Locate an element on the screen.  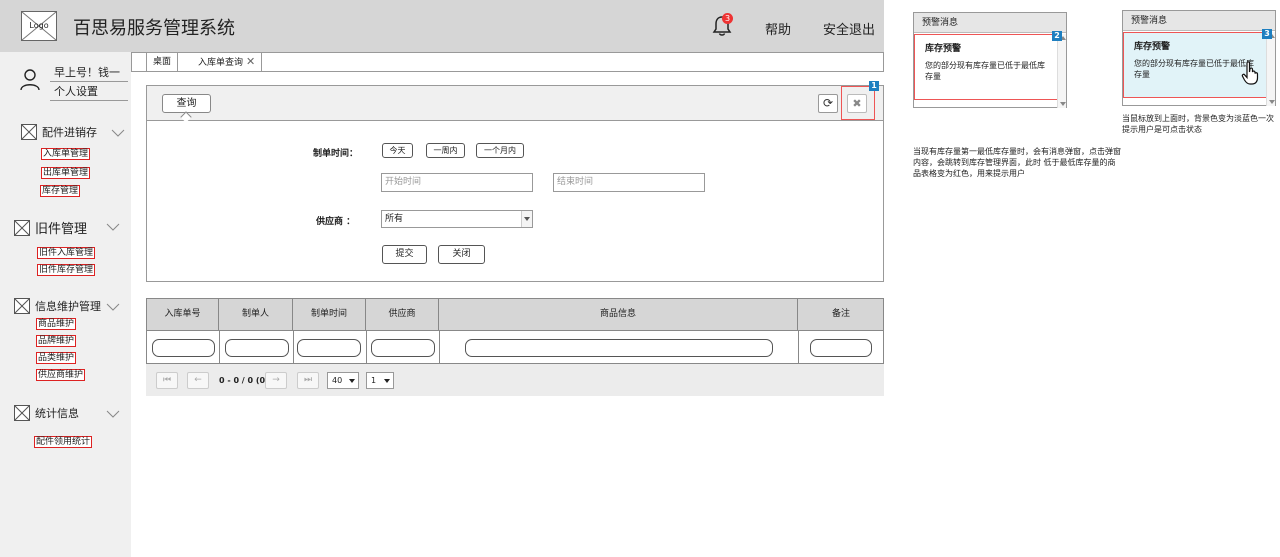
pagination-bar: ⏮ ← 0 - 0 / 0 (0) → ⏭ 40 1 is located at coordinates (515, 380).